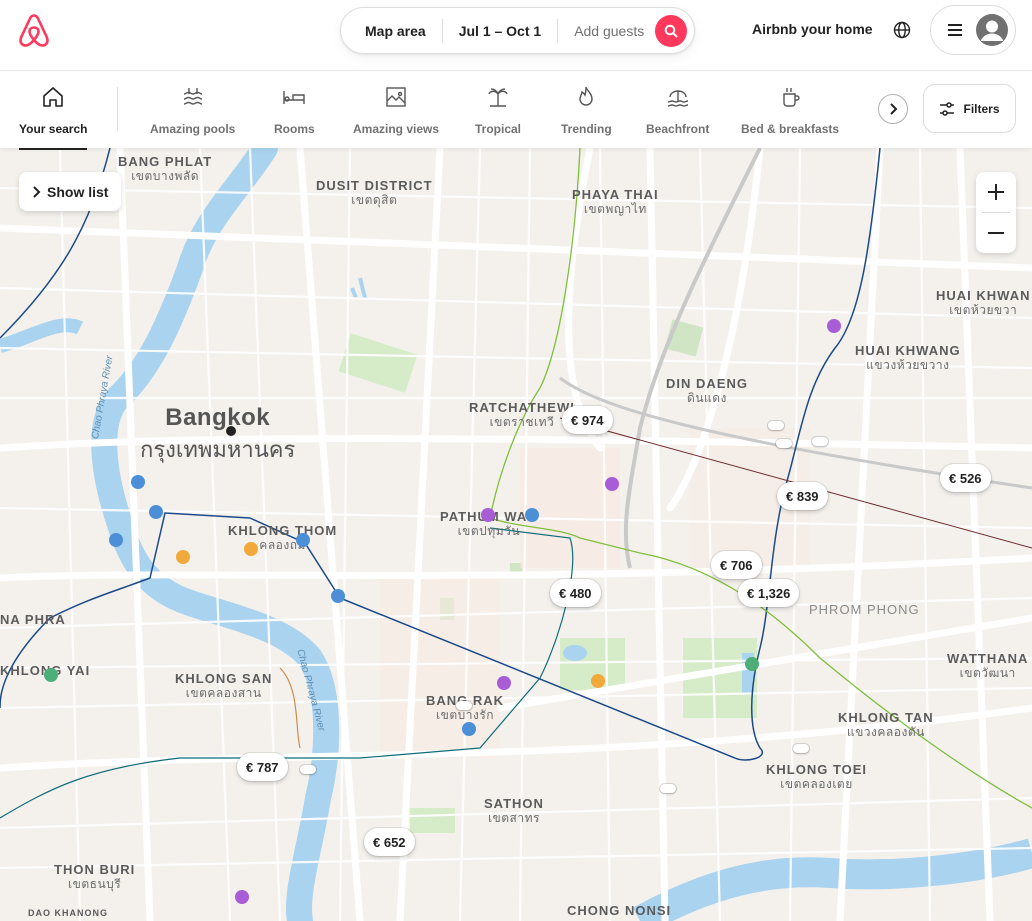 This screenshot has height=921, width=1032. I want to click on category-label: Amazing pools, so click(193, 129).